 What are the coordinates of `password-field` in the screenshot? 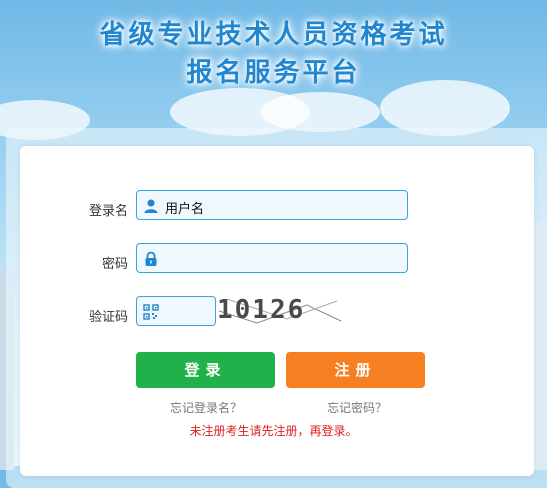 It's located at (272, 258).